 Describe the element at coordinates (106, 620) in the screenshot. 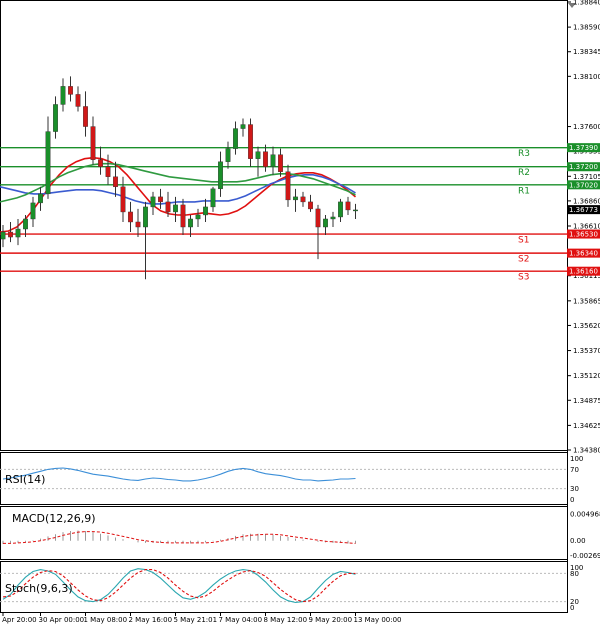

I see `time-tick-label: 1 May 08:00` at that location.